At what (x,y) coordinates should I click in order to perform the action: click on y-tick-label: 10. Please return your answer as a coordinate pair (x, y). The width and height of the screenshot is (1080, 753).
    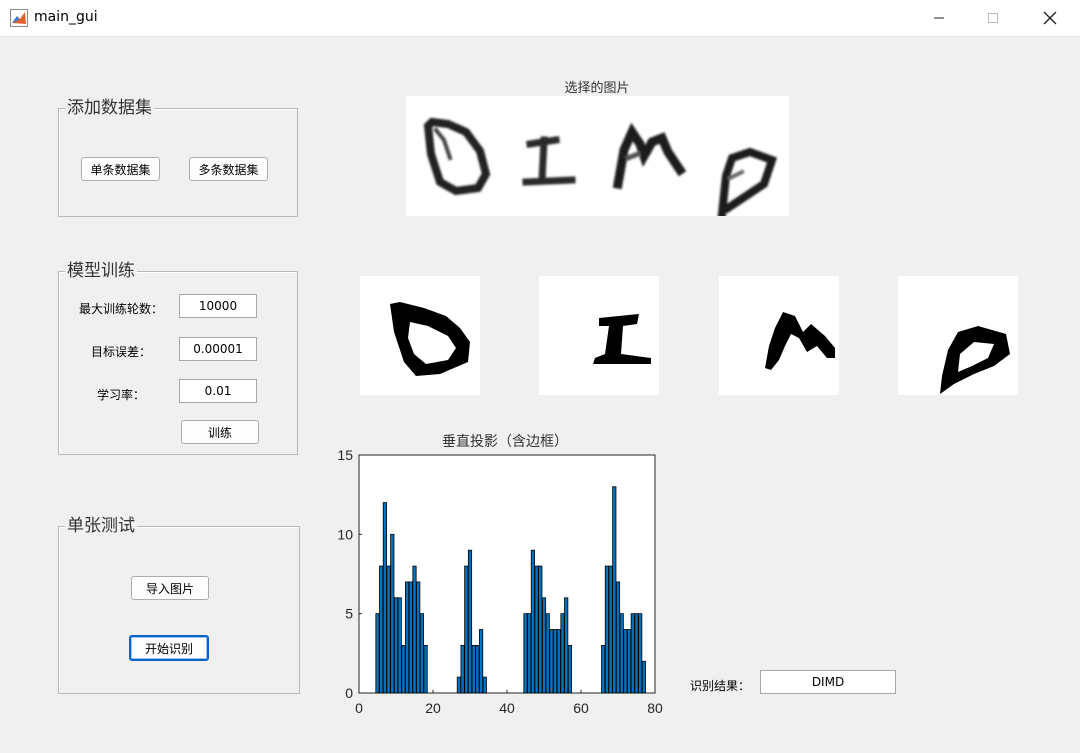
    Looking at the image, I should click on (345, 534).